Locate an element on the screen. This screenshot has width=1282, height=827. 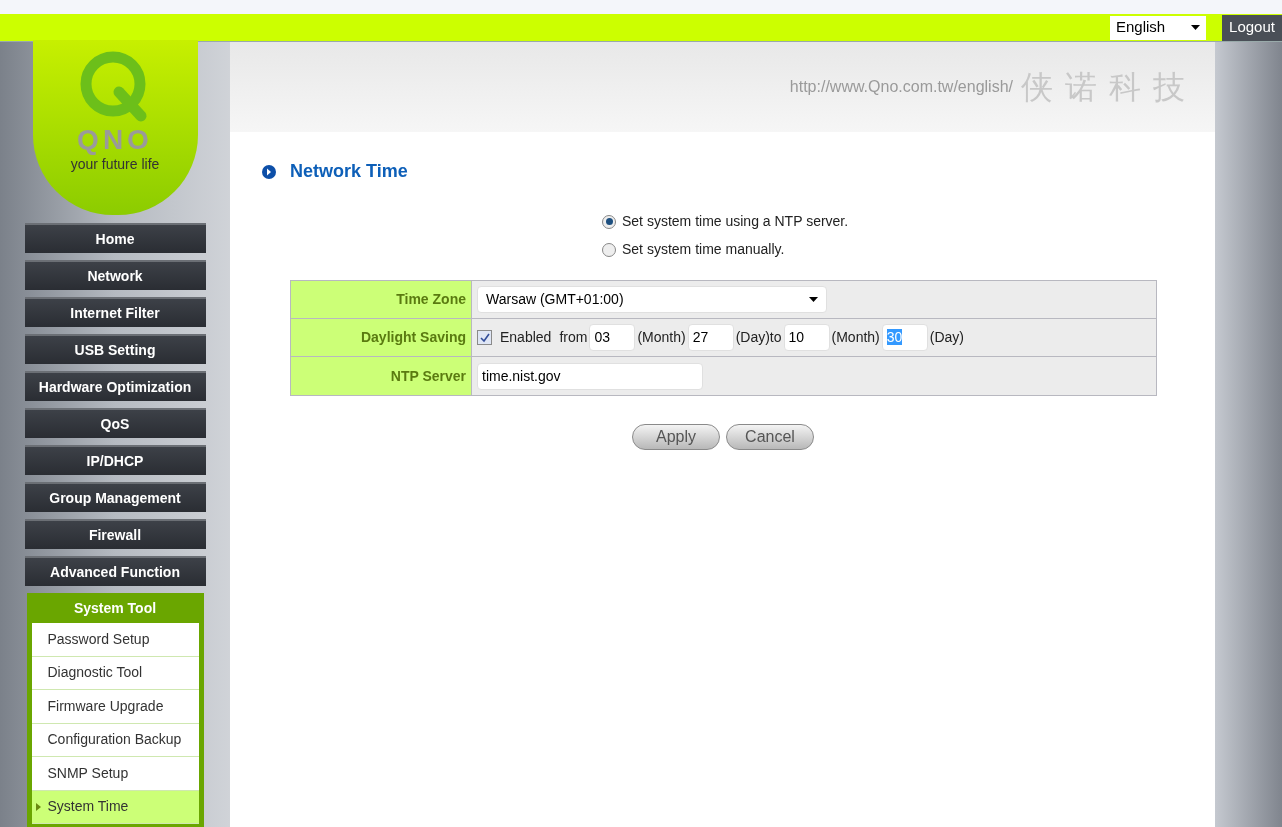
date-field: 10 is located at coordinates (806, 337).